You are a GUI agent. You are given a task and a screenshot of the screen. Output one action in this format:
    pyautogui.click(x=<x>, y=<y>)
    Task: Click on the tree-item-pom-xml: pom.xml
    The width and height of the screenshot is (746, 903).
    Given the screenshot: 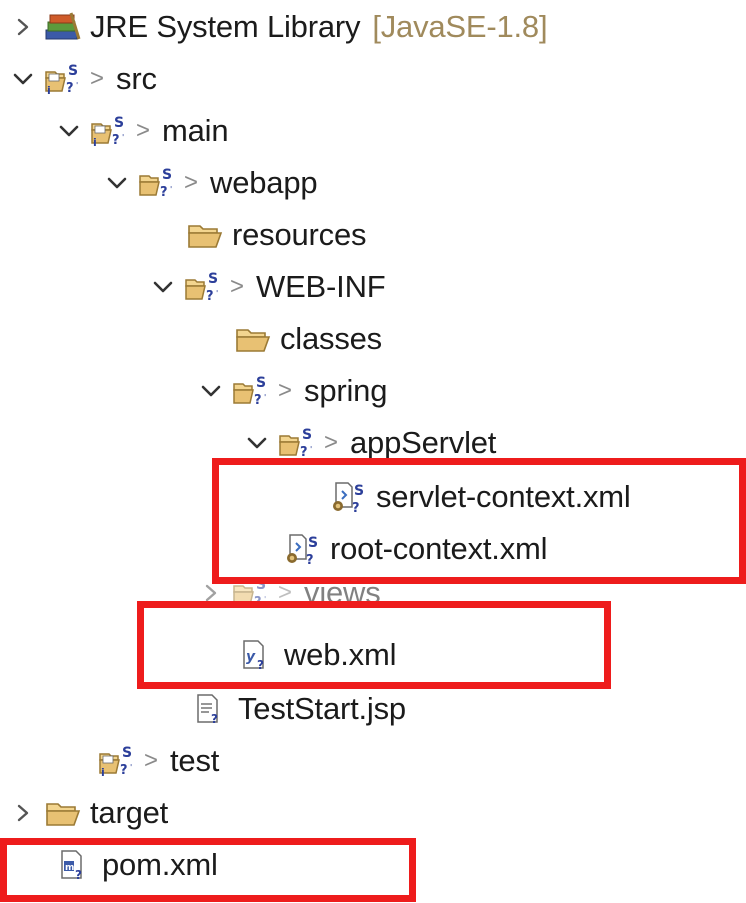 What is the action you would take?
    pyautogui.click(x=137, y=865)
    